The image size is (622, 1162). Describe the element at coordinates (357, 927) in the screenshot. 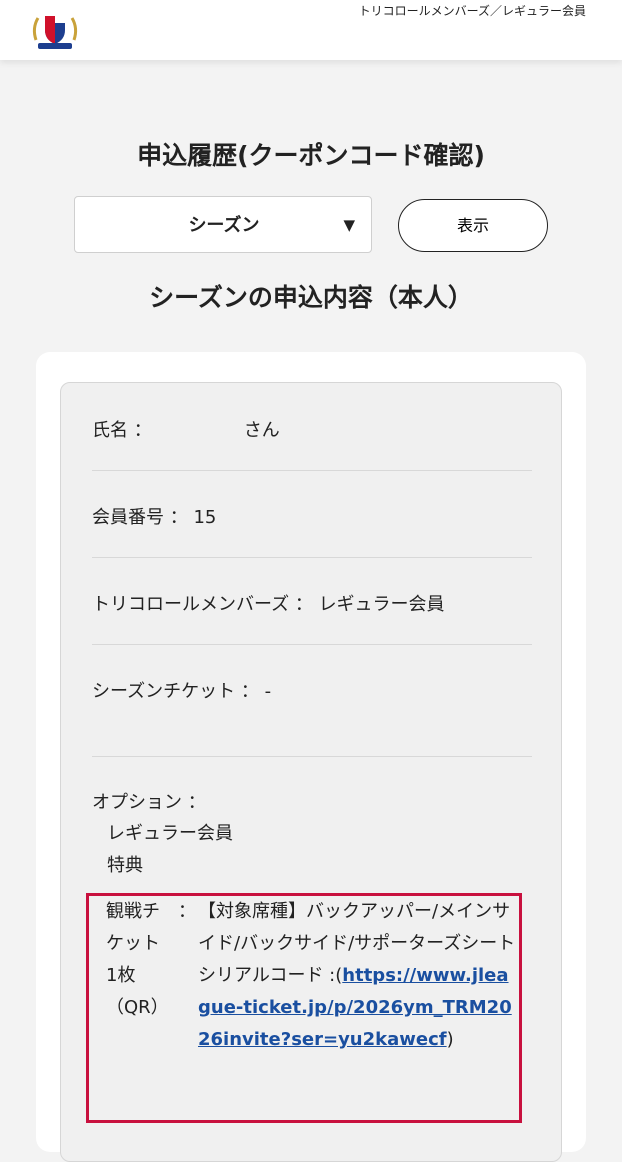

I see `ticket-seat-text: 【対象席種】バックアッパー/メインサイド/バックサイド/サポーターズシート` at that location.